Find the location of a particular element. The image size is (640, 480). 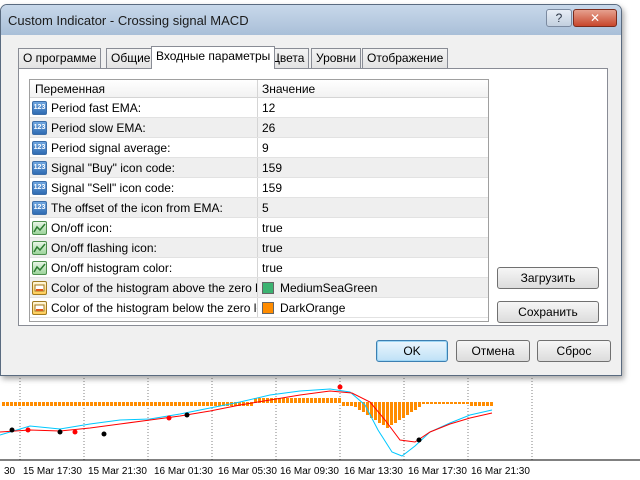

table-row: 123 Period signal average: 9 is located at coordinates (259, 148).